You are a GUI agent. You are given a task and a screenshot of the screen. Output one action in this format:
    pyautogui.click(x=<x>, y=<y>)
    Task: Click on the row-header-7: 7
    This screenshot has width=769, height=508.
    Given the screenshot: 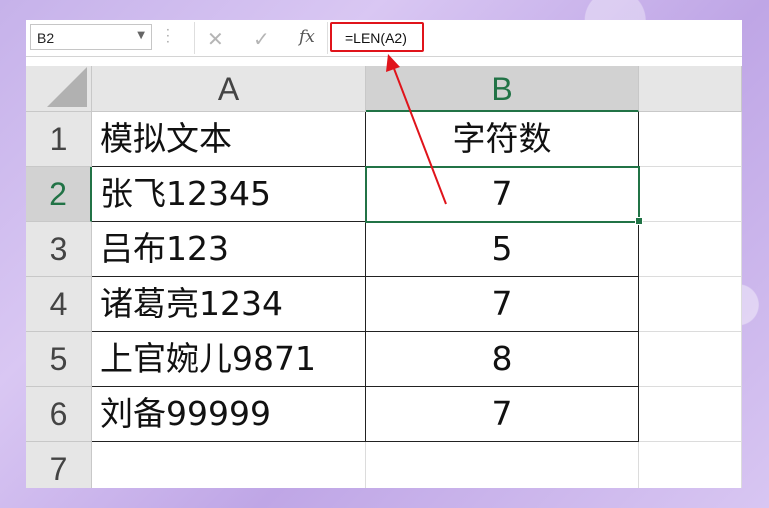 What is the action you would take?
    pyautogui.click(x=59, y=465)
    